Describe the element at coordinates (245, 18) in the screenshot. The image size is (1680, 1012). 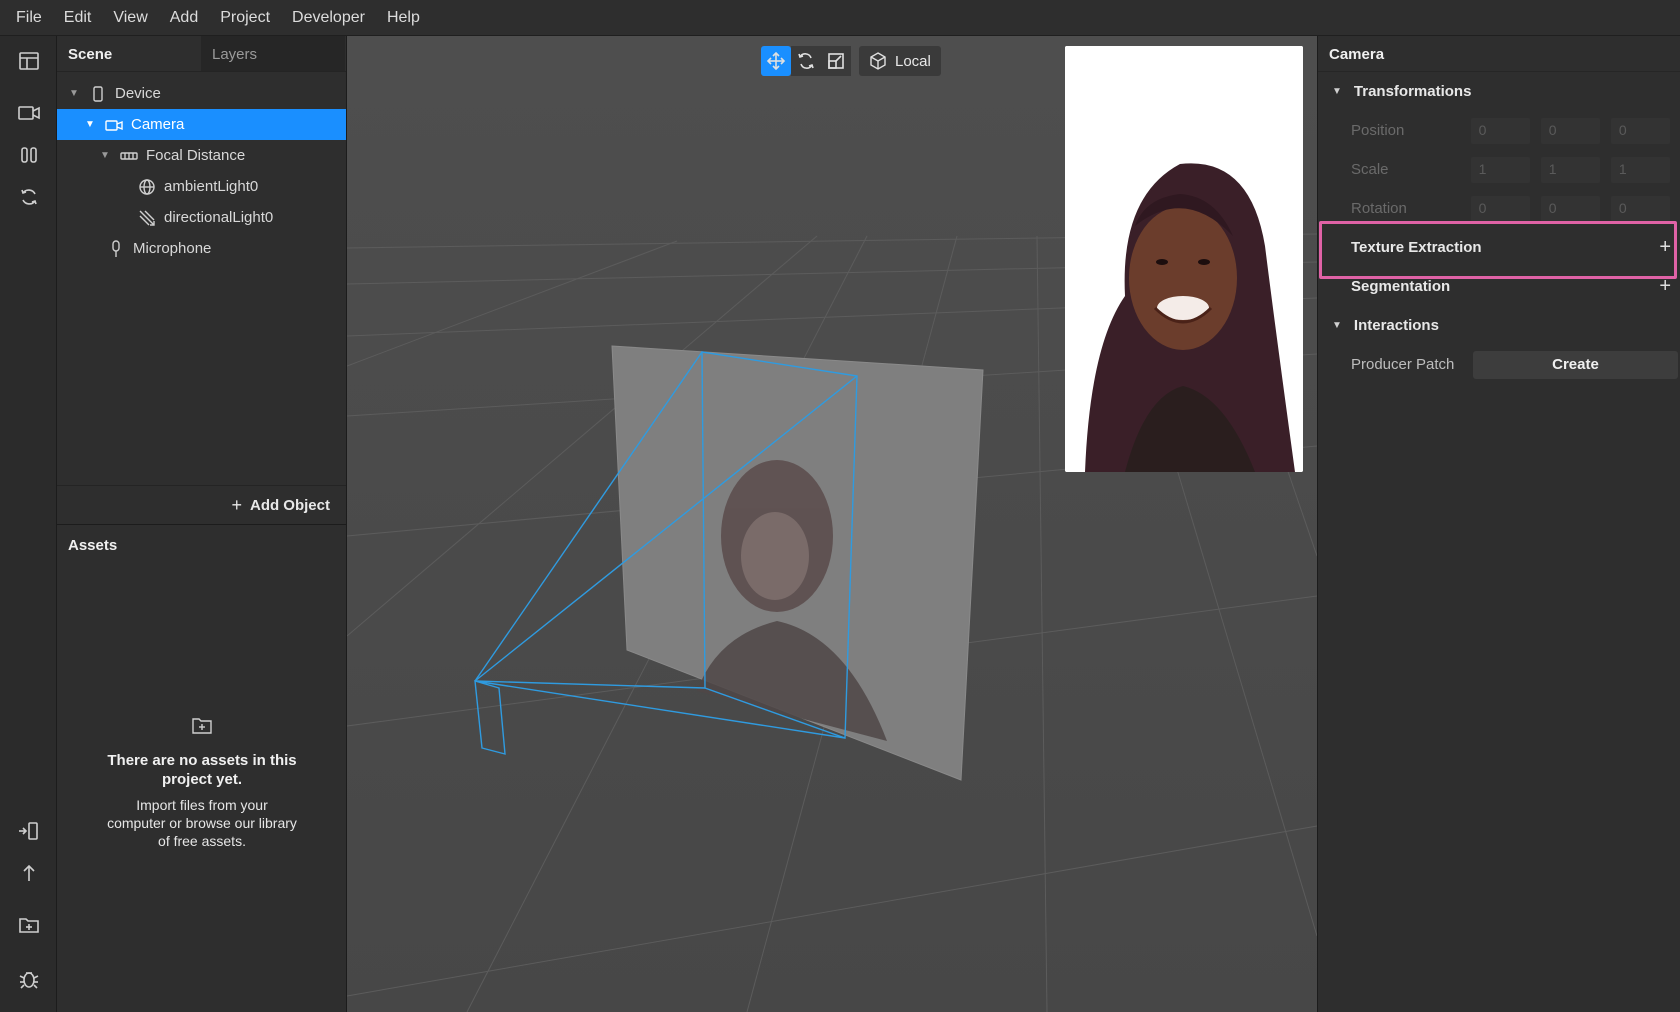
I see `menu-project: Project` at that location.